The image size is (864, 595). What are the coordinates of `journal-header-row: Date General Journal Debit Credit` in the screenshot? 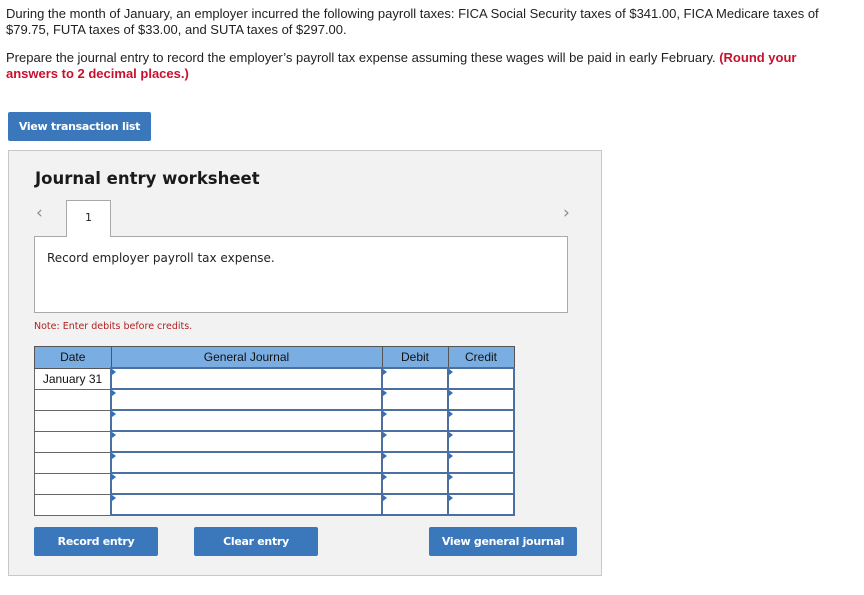 It's located at (274, 357).